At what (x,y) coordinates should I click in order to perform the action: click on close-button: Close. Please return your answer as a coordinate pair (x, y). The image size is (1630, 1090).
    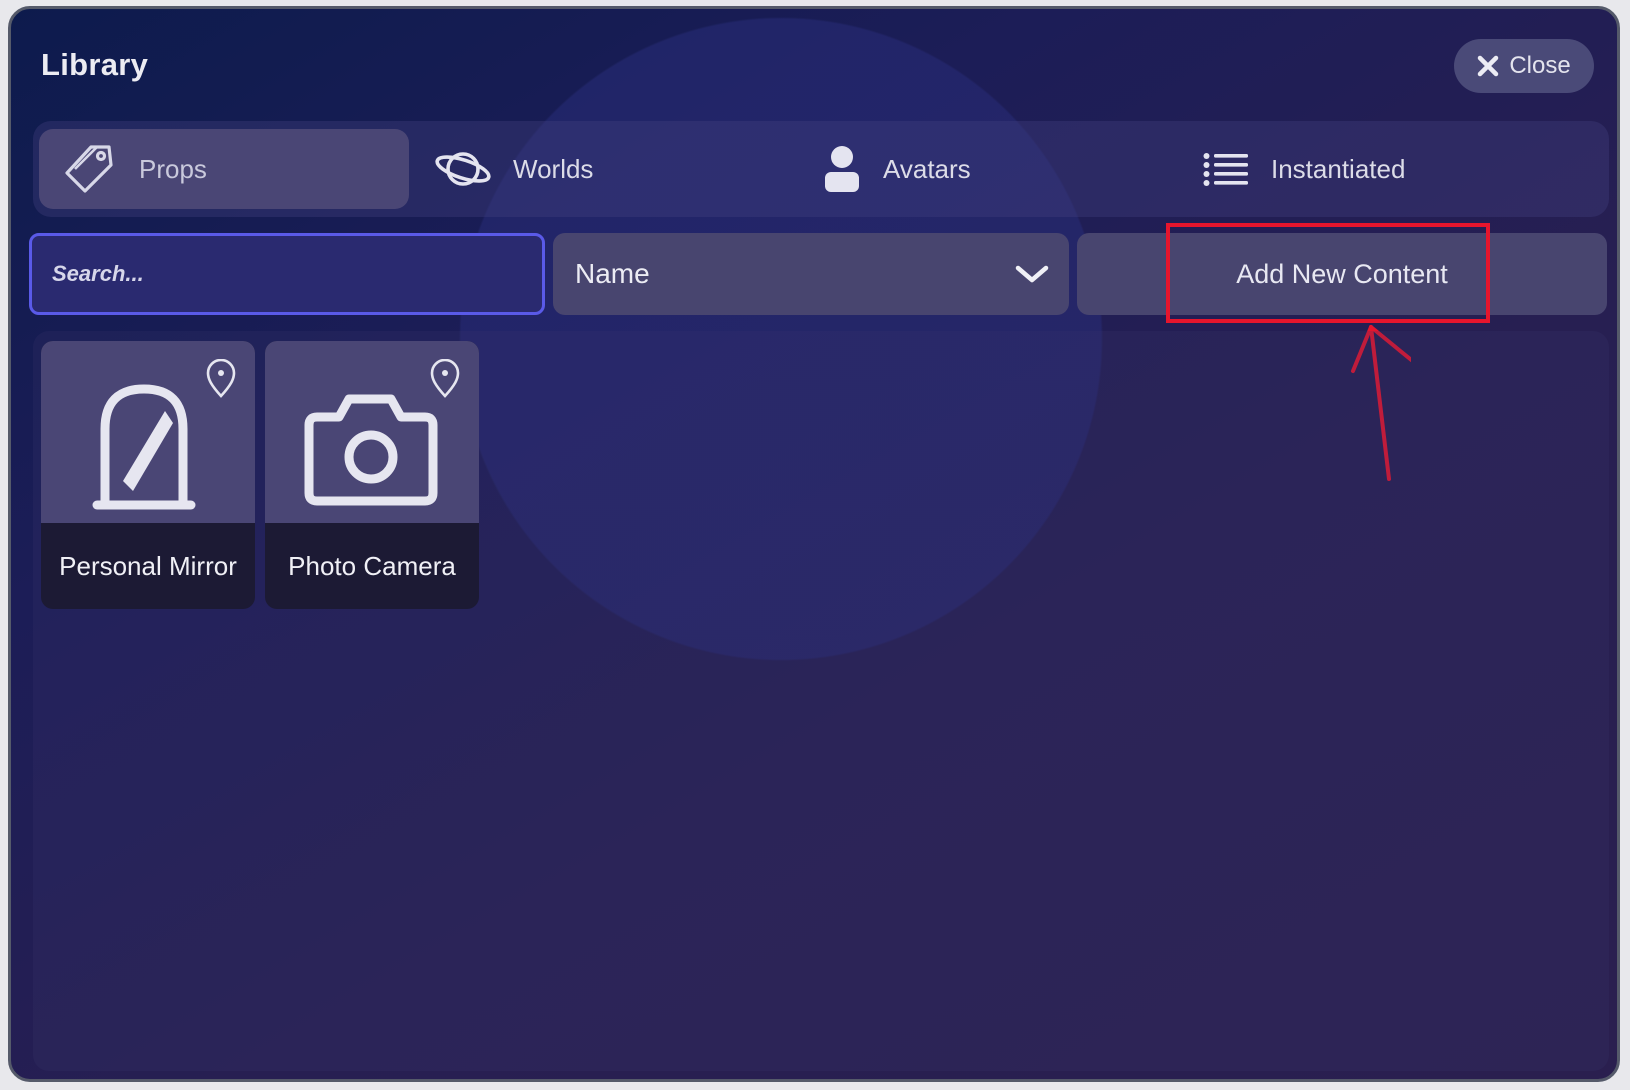
    Looking at the image, I should click on (1524, 66).